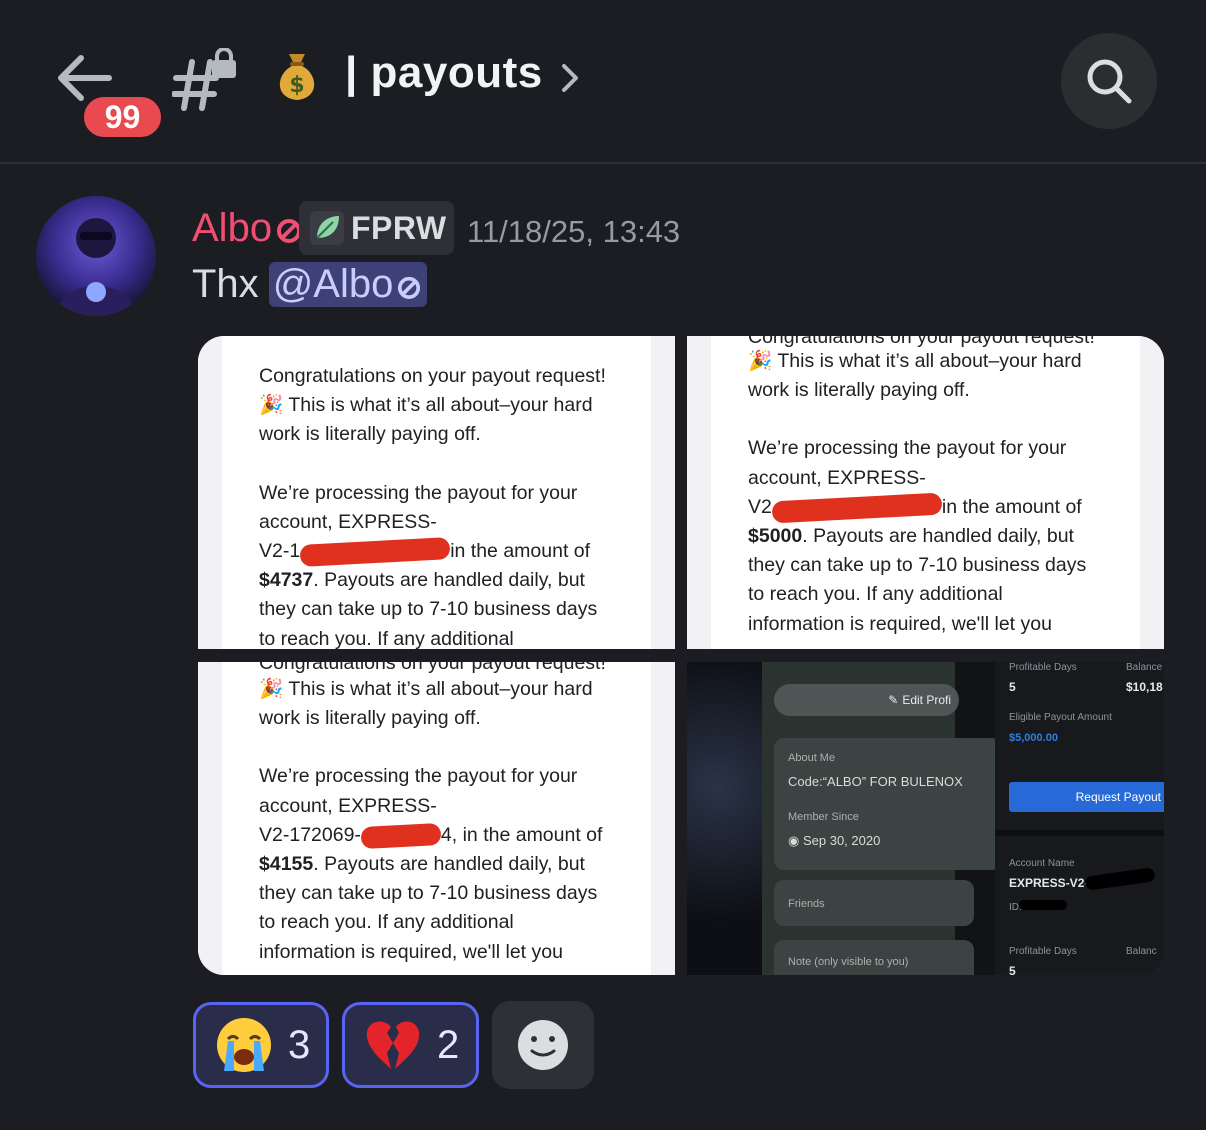 The width and height of the screenshot is (1206, 1130). What do you see at coordinates (574, 231) in the screenshot?
I see `message-timestamp: 11/18/25, 13:43` at bounding box center [574, 231].